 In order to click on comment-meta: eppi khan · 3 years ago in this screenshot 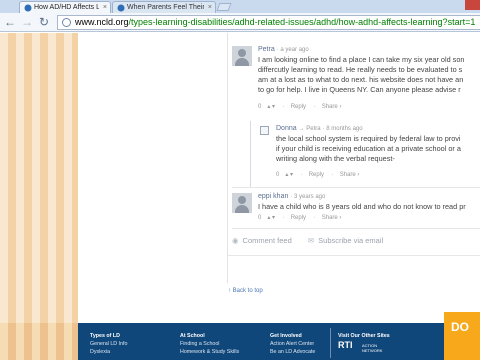, I will do `click(292, 196)`.